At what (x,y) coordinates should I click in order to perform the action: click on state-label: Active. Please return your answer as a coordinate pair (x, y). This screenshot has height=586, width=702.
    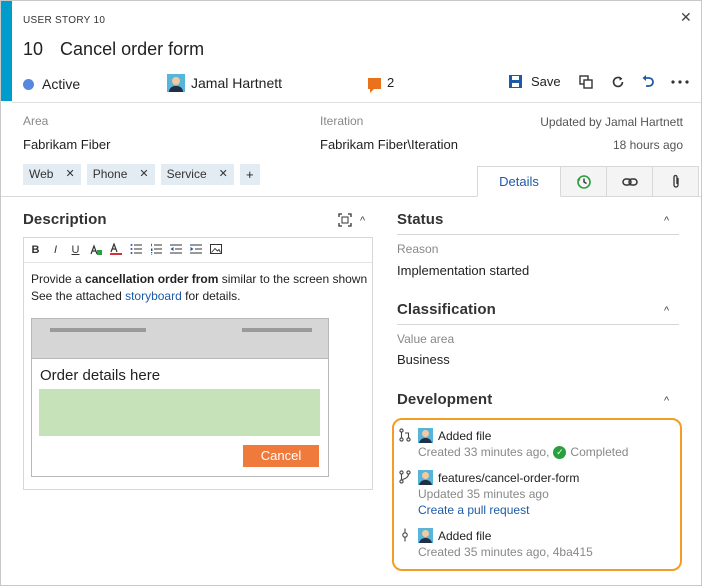
    Looking at the image, I should click on (61, 84).